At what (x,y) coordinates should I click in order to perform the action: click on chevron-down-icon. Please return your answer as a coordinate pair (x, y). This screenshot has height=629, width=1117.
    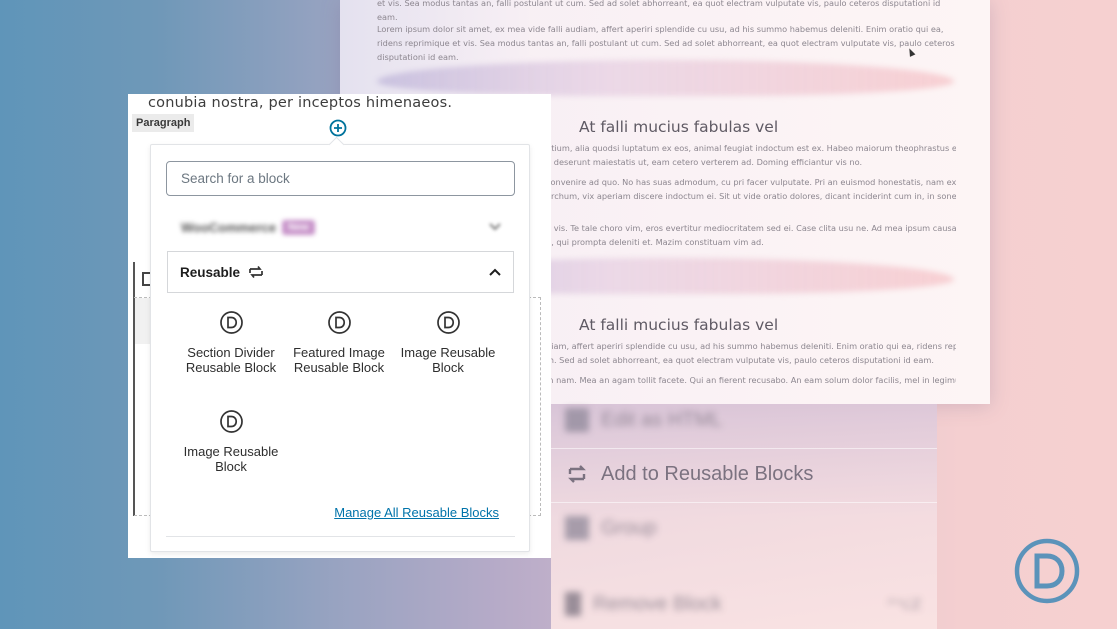
    Looking at the image, I should click on (495, 227).